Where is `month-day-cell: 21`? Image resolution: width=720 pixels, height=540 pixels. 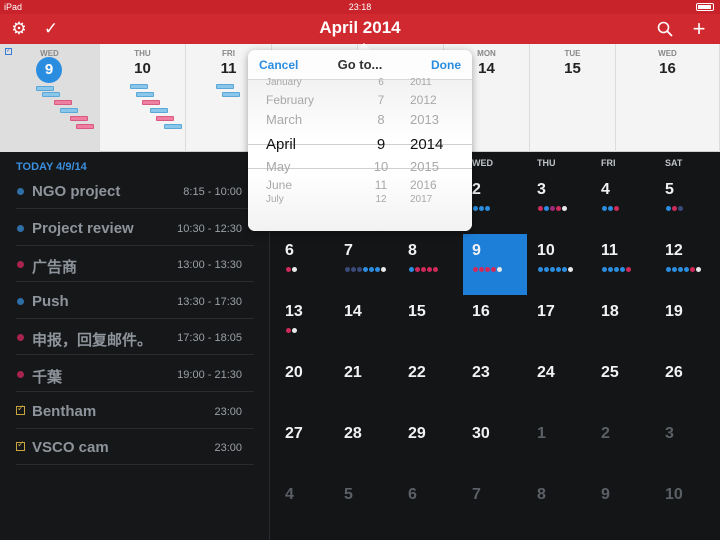 month-day-cell: 21 is located at coordinates (367, 386).